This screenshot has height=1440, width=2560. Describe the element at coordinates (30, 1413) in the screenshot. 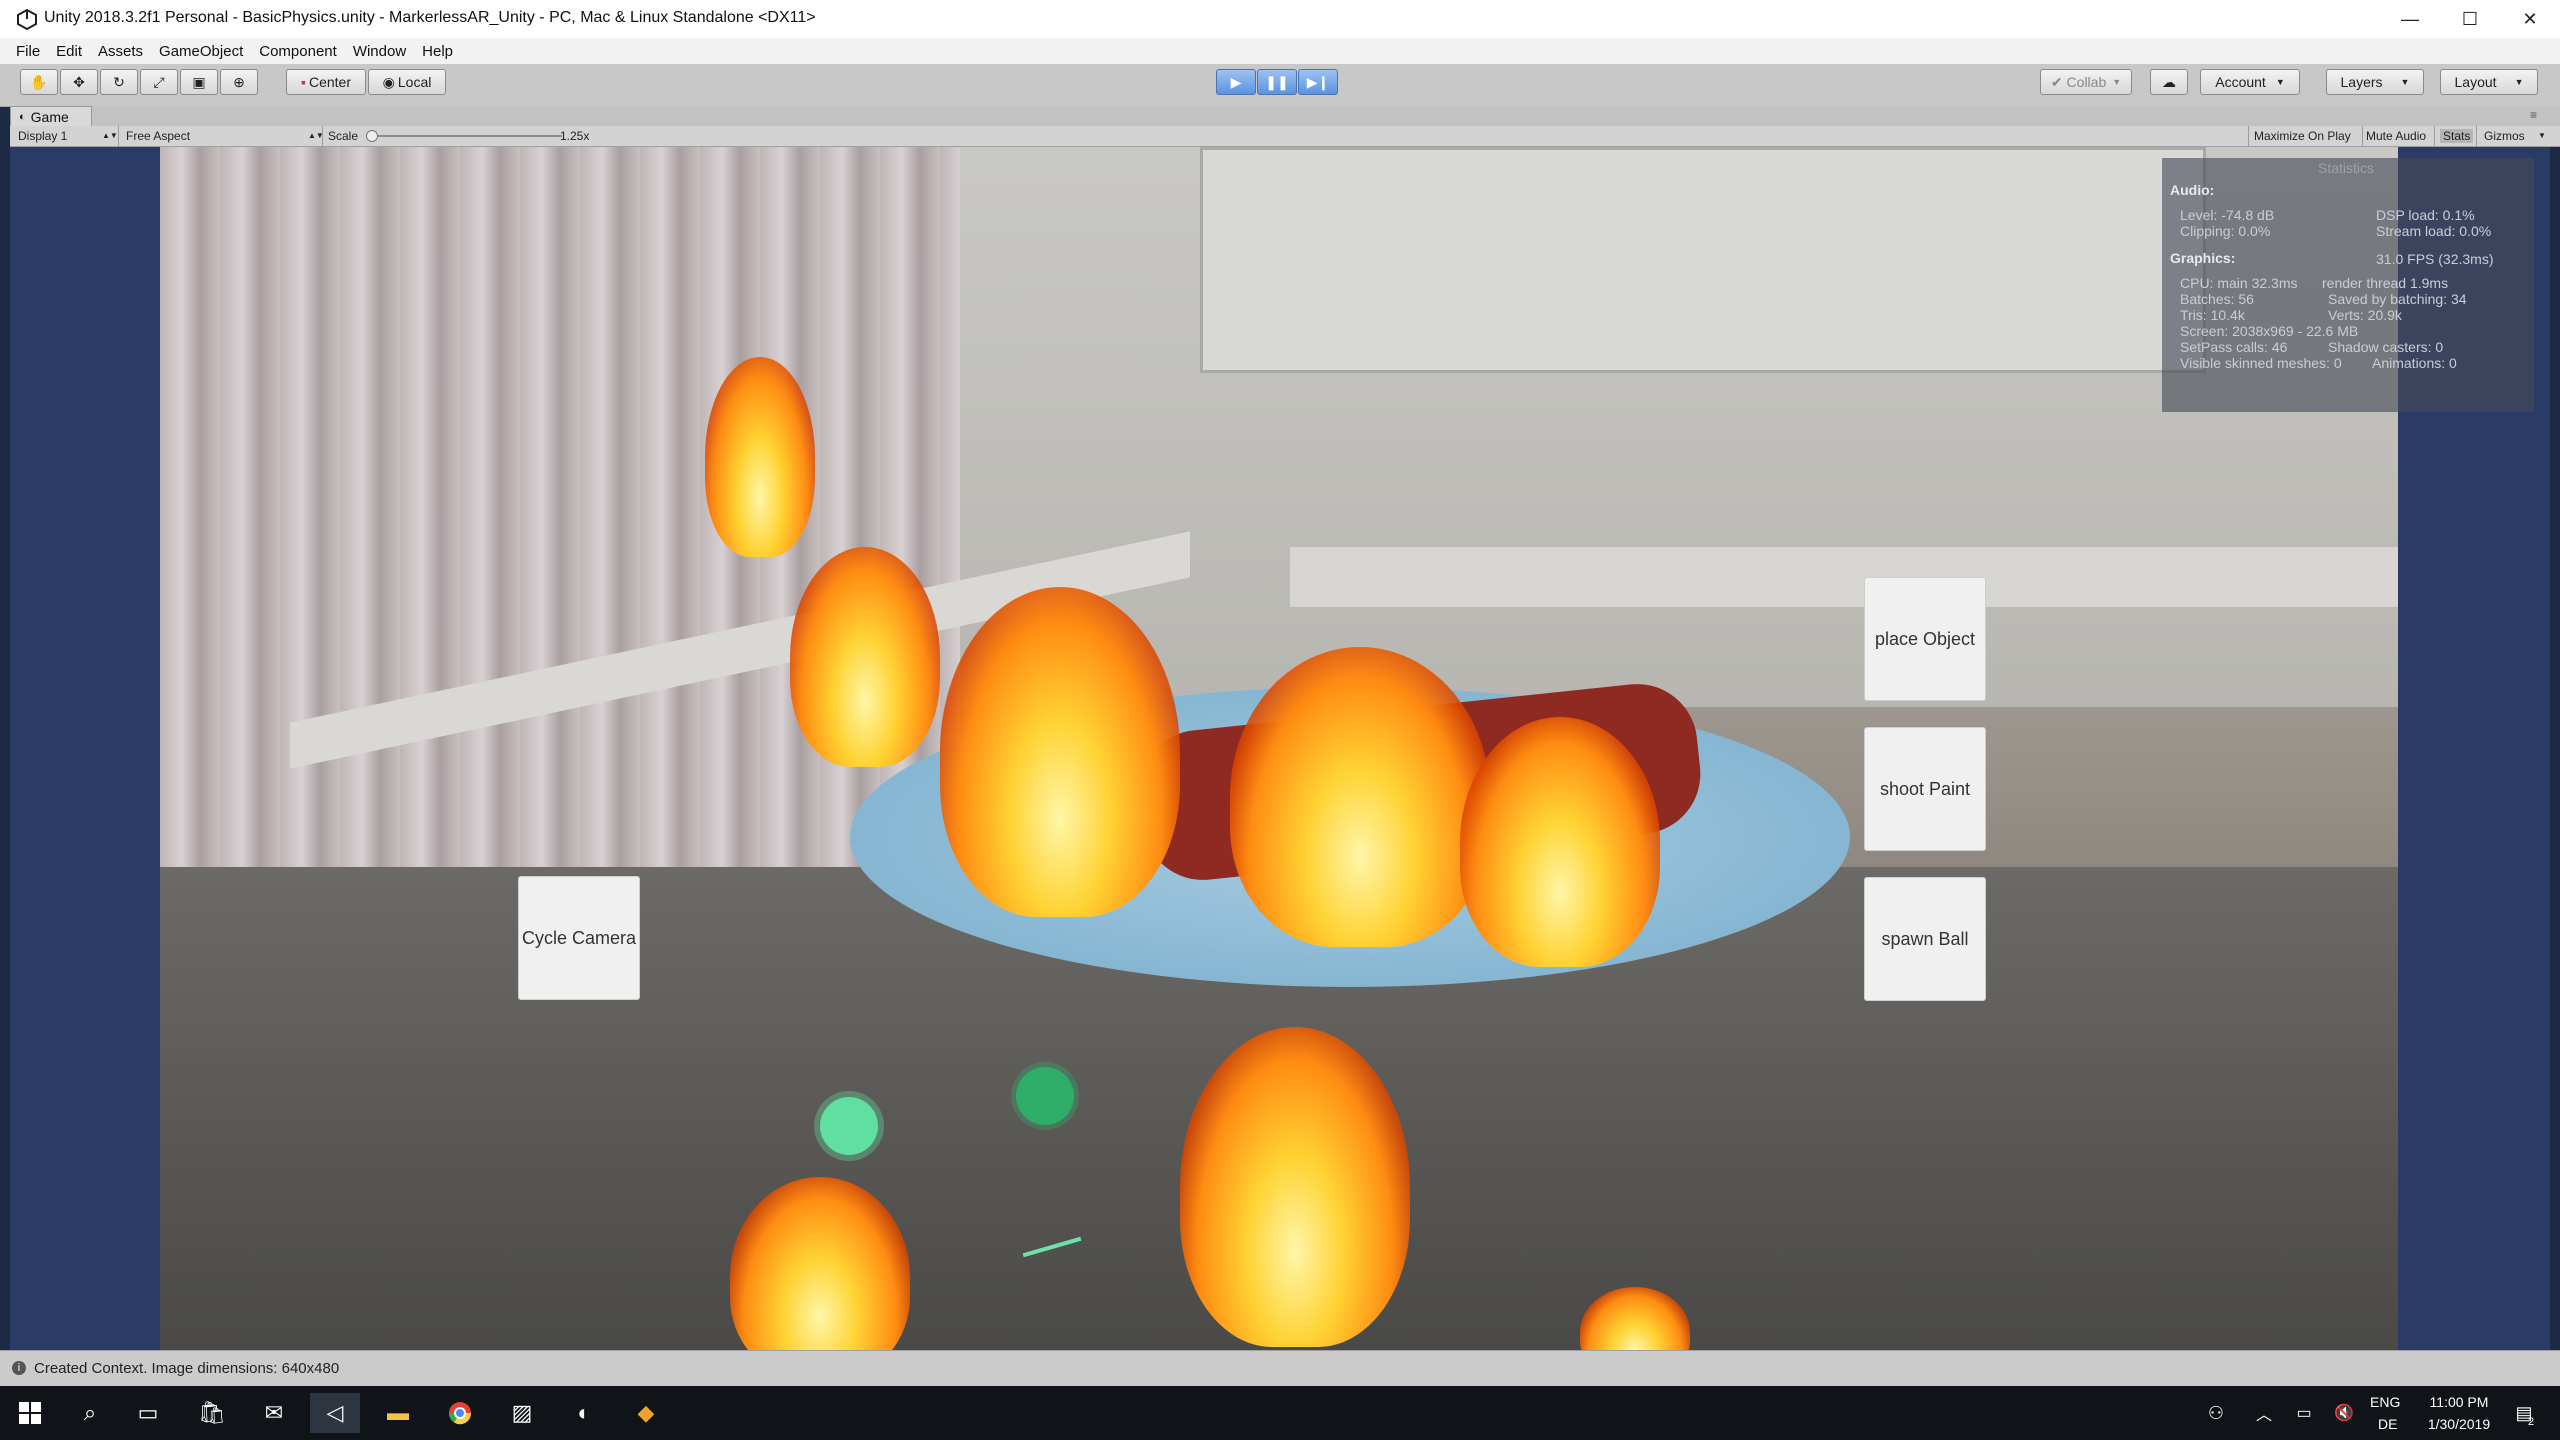

I see `windows-start-icon` at that location.